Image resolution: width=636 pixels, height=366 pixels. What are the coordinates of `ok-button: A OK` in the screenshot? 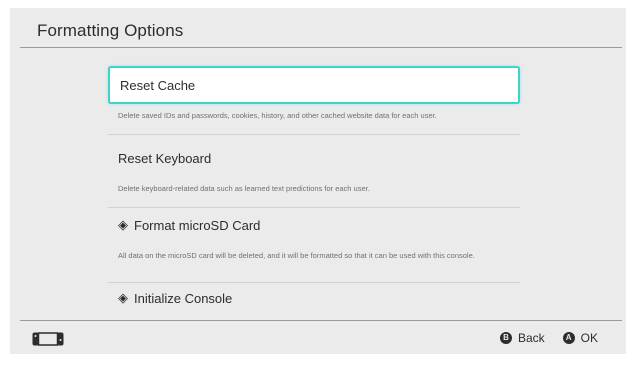 It's located at (580, 338).